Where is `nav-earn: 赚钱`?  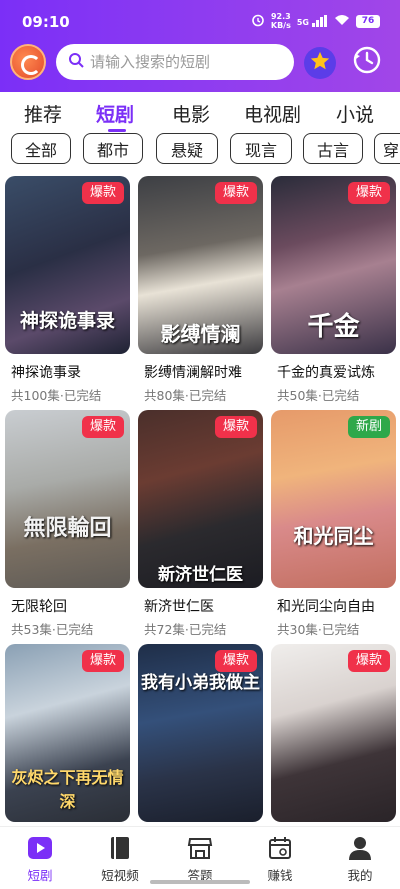
nav-earn: 赚钱 is located at coordinates (280, 859).